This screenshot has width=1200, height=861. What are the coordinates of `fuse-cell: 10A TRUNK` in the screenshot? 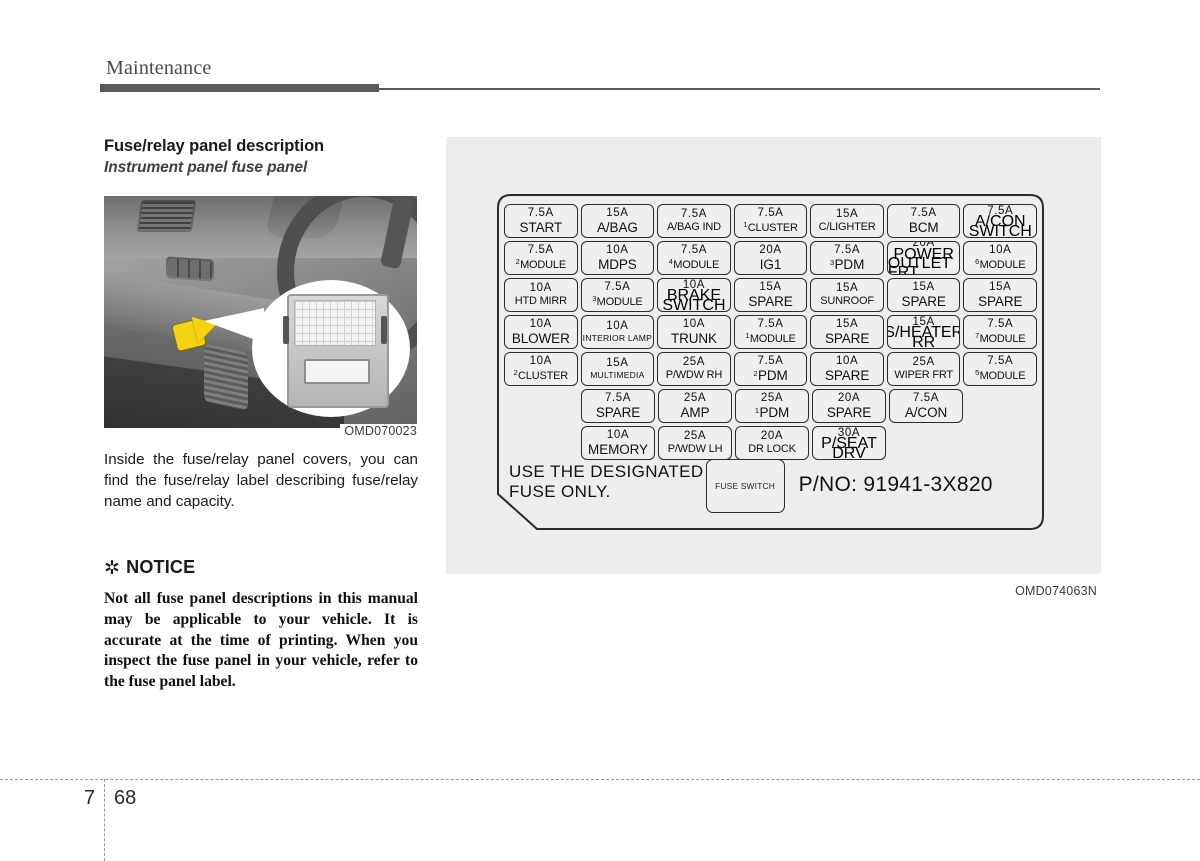 It's located at (694, 332).